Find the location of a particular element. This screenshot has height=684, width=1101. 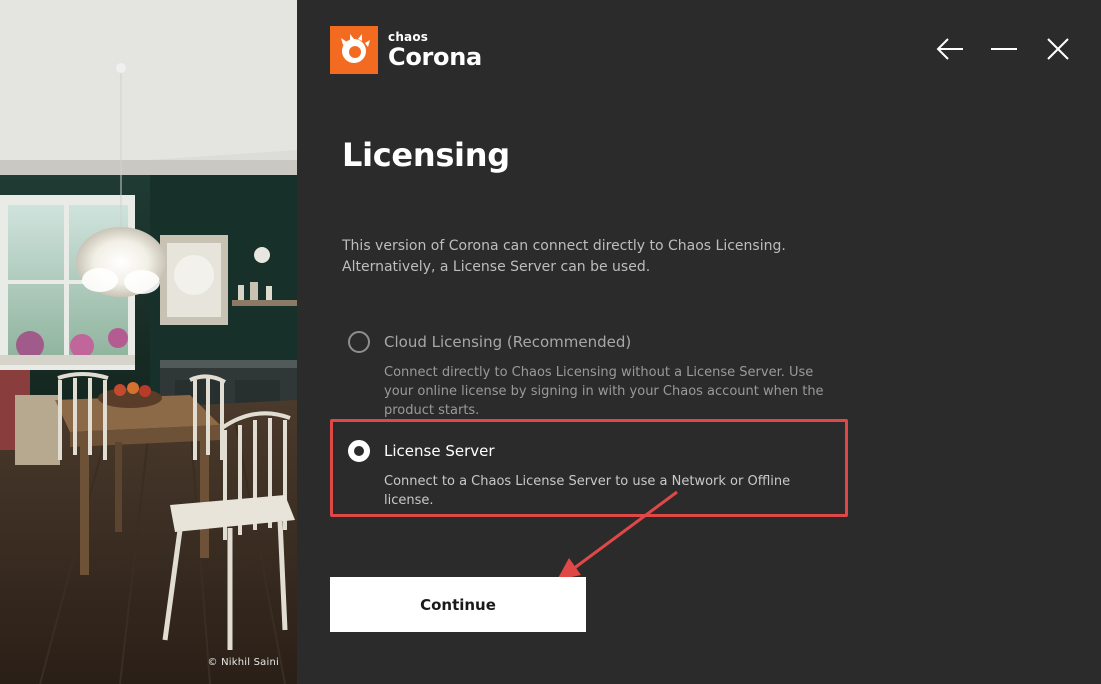

minimize-icon is located at coordinates (1004, 49).